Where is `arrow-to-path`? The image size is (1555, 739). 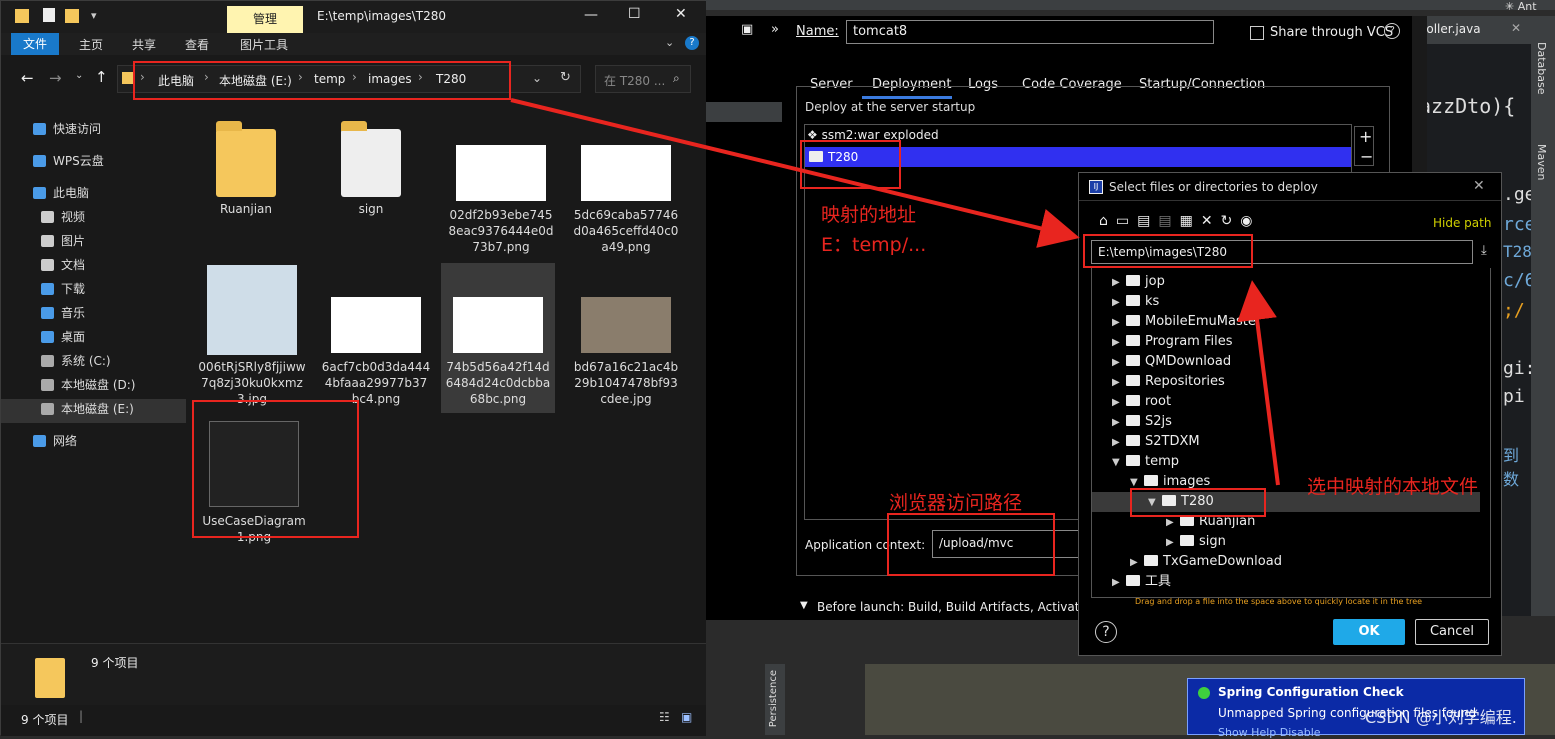
arrow-to-path is located at coordinates (795, 173).